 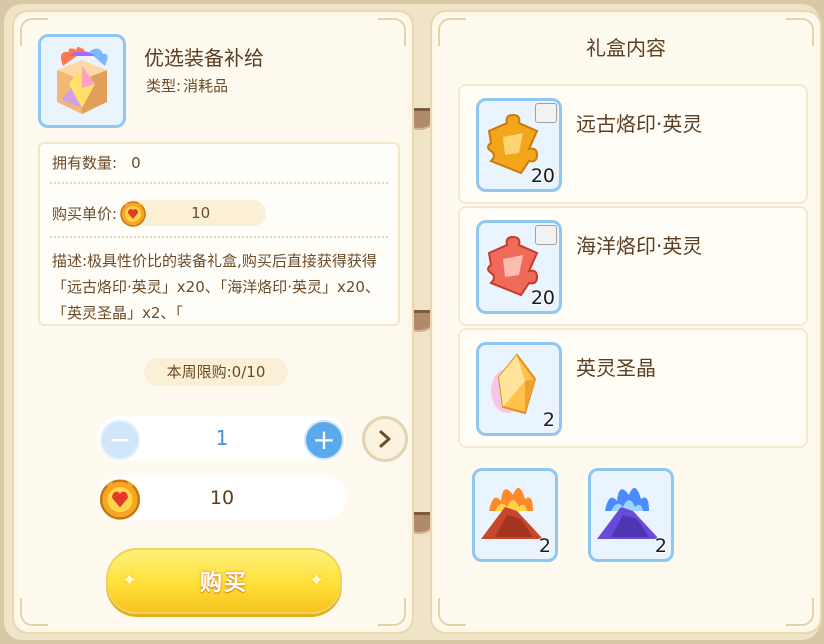 What do you see at coordinates (204, 58) in the screenshot?
I see `item-title: 优选装备补给` at bounding box center [204, 58].